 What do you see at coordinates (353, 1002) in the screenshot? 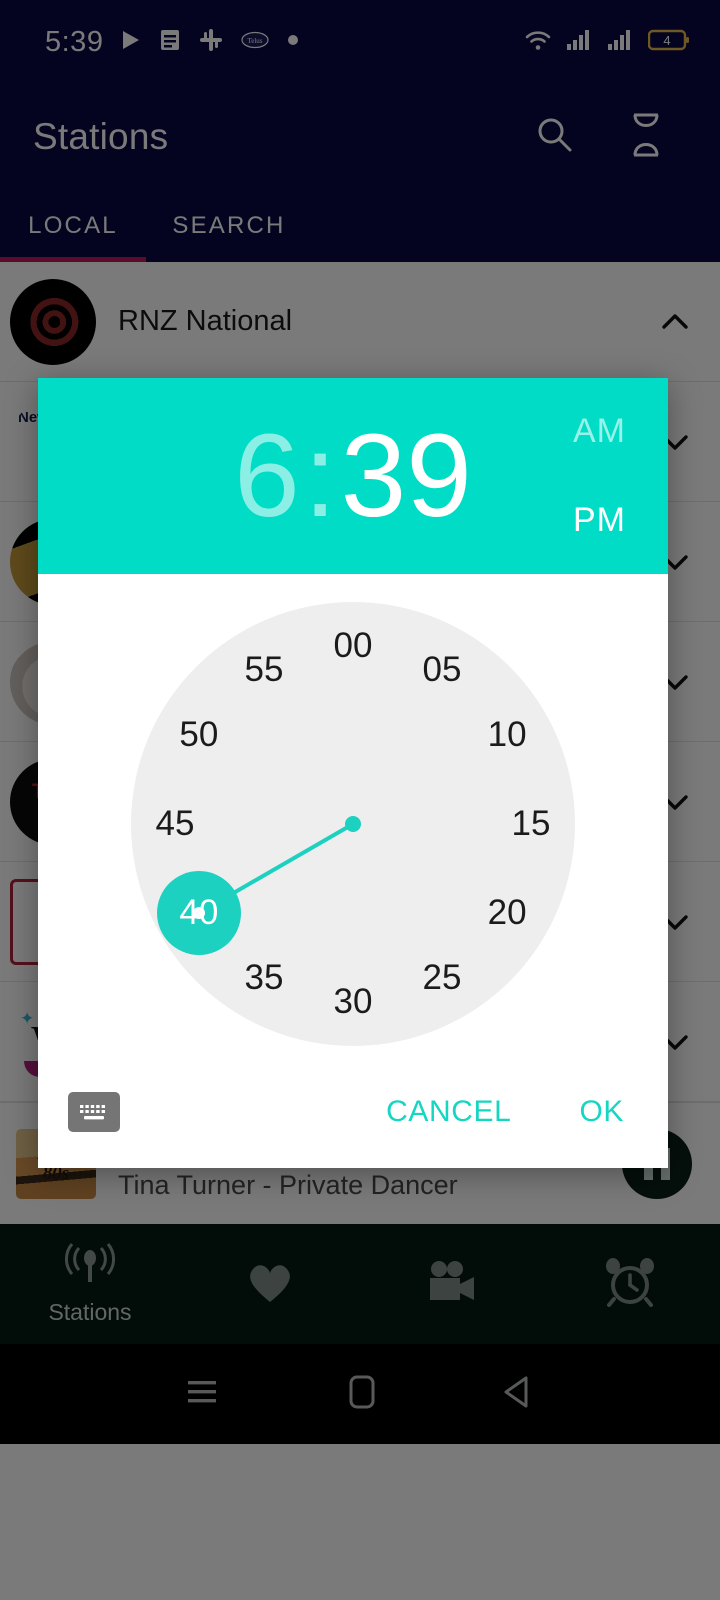
I see `clock-tick-30: 30` at bounding box center [353, 1002].